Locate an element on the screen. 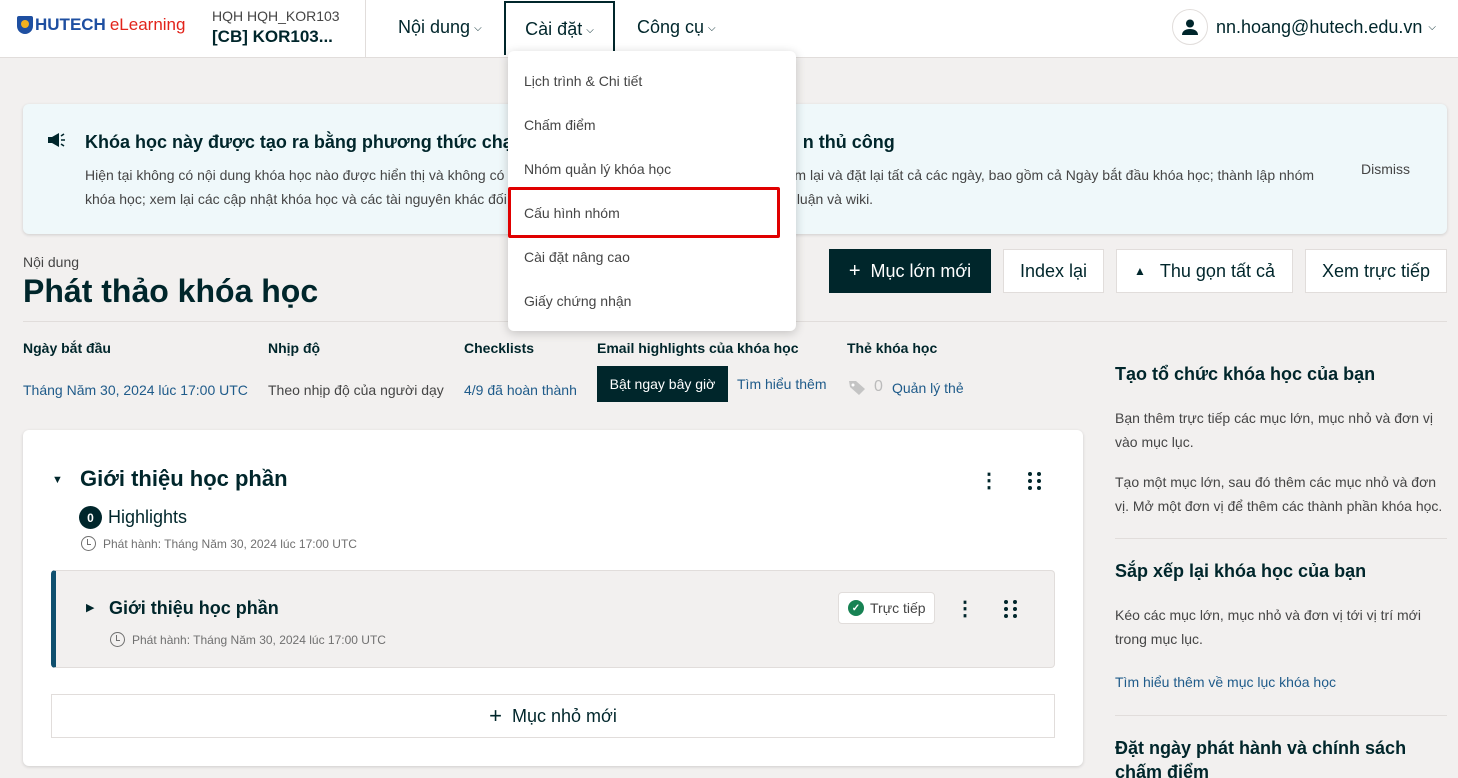  new-subsection-button: + Mục nhỏ mới is located at coordinates (553, 716).